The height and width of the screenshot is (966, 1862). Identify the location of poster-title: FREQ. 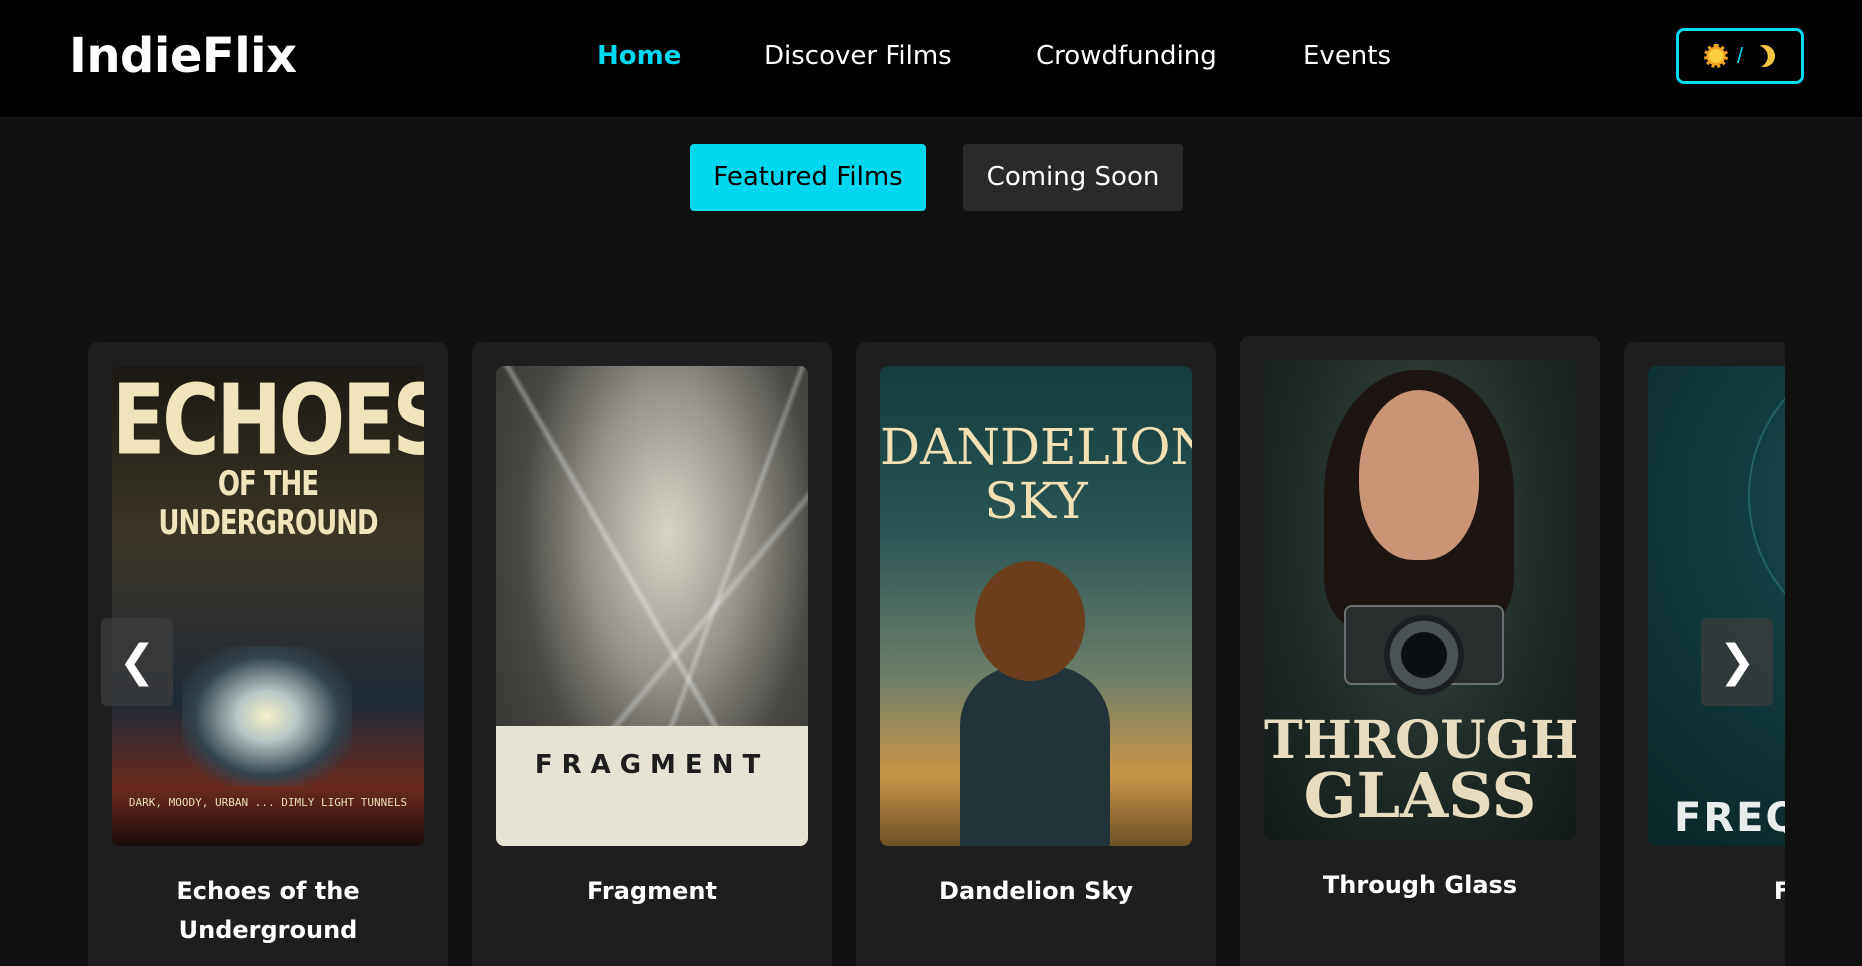
(1729, 818).